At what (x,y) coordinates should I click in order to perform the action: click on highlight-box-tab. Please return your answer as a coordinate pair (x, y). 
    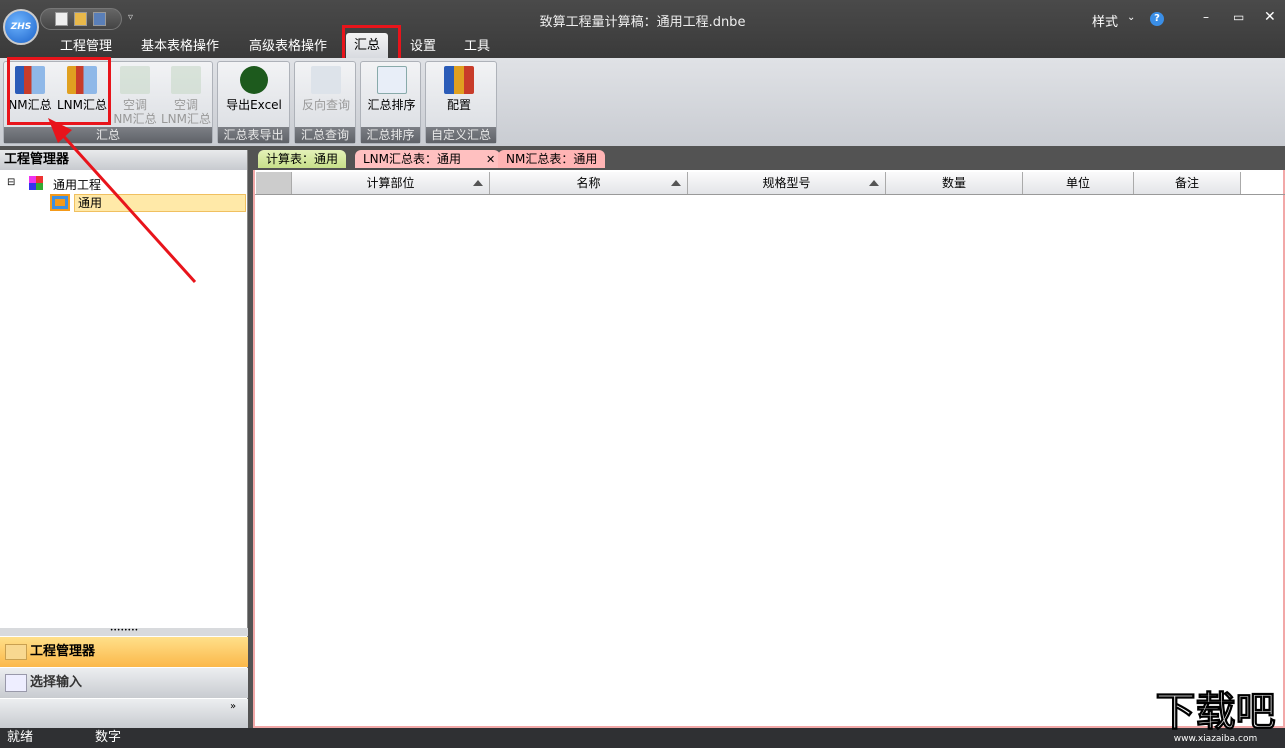
    Looking at the image, I should click on (371, 43).